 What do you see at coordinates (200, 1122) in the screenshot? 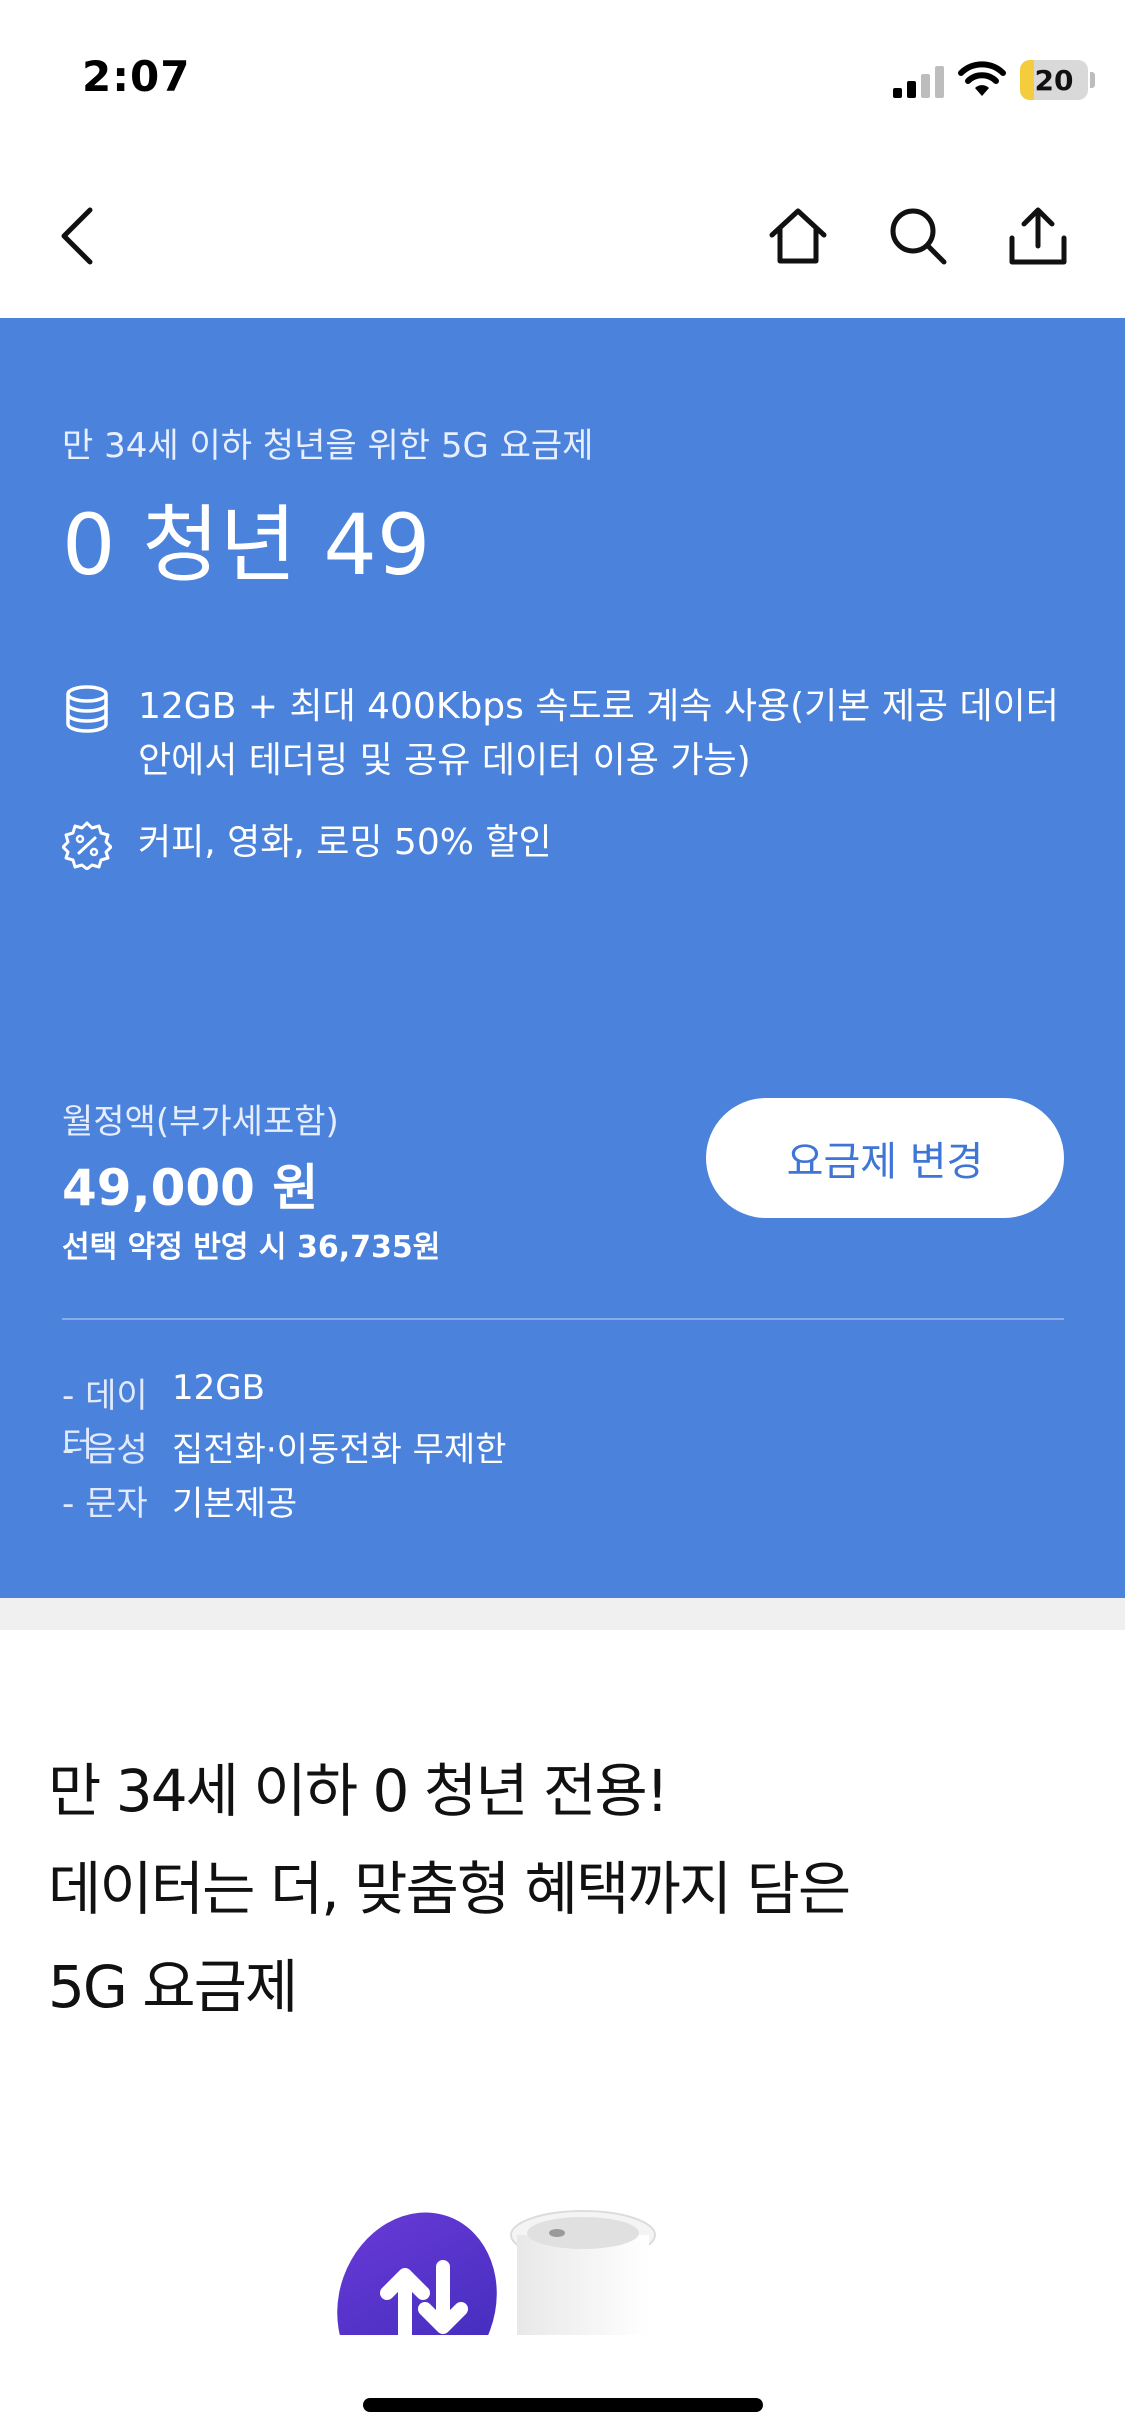
I see `price-label: 월정액(부가세포함)` at bounding box center [200, 1122].